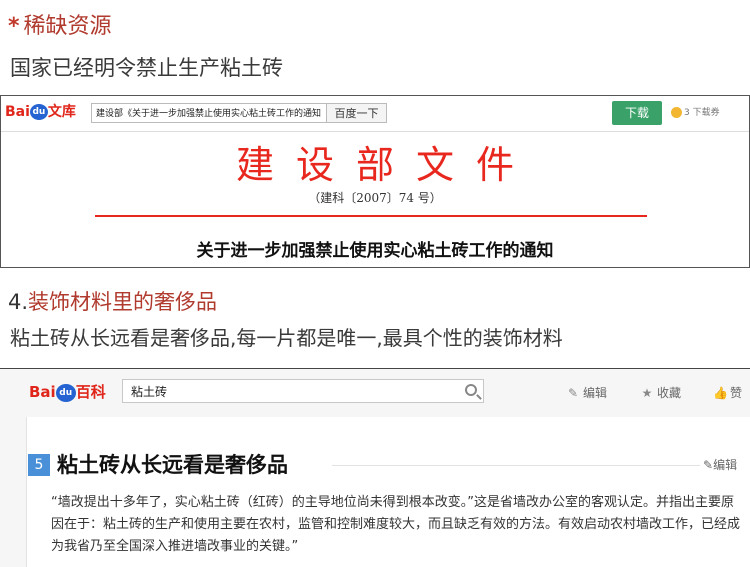 Image resolution: width=750 pixels, height=567 pixels. What do you see at coordinates (18, 302) in the screenshot?
I see `section-4-number: 4.` at bounding box center [18, 302].